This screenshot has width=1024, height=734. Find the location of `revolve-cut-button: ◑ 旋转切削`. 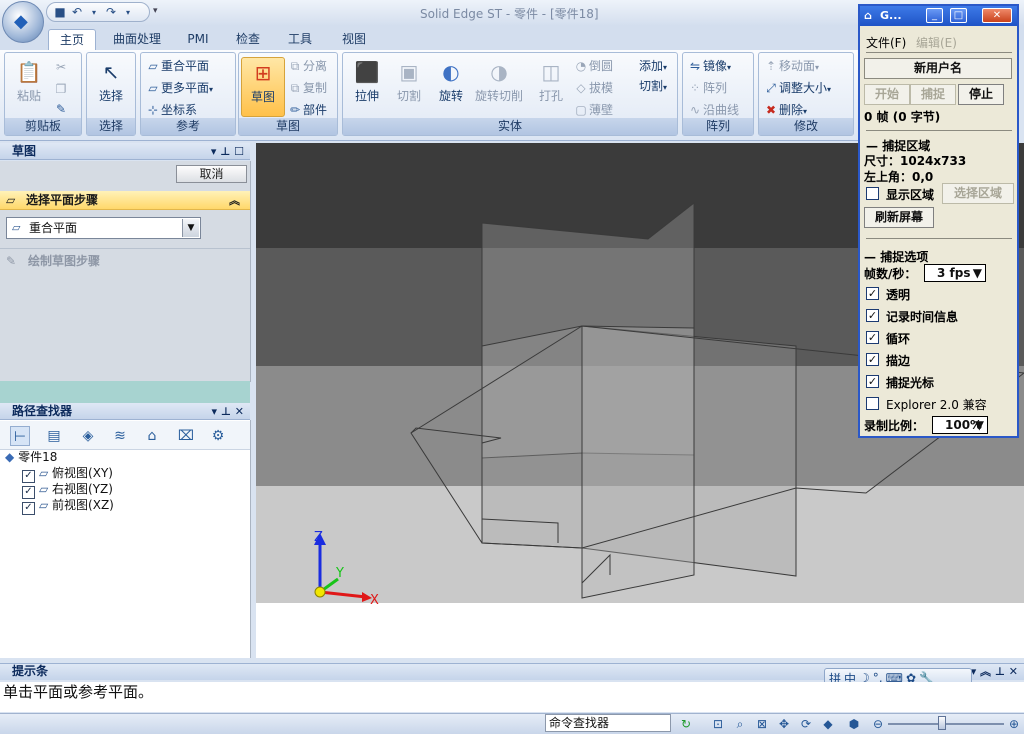

revolve-cut-button: ◑ 旋转切削 is located at coordinates (499, 87).